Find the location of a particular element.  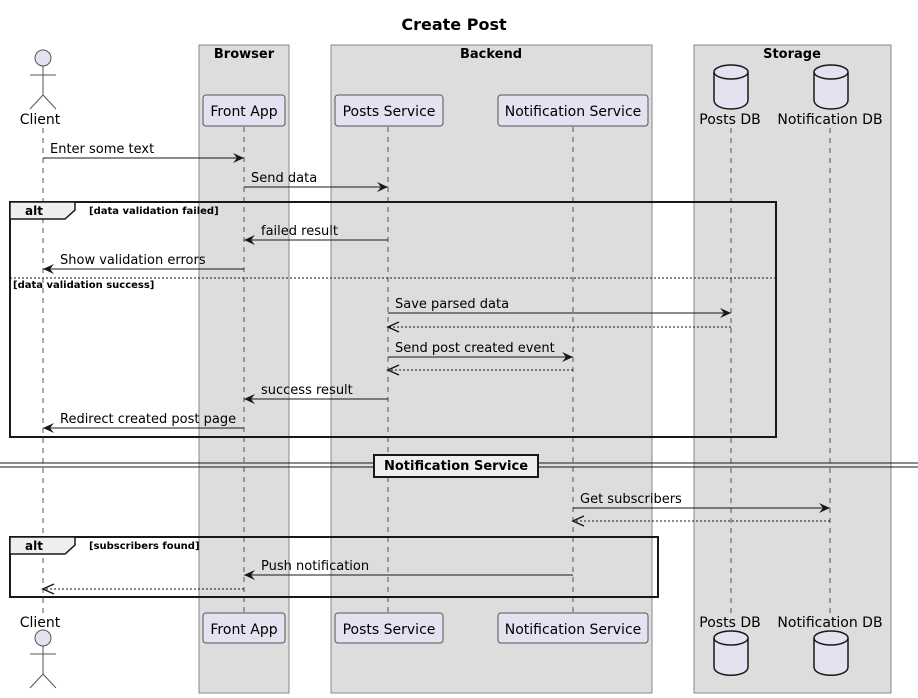

fragment-guard: [data validation failed] is located at coordinates (154, 211).